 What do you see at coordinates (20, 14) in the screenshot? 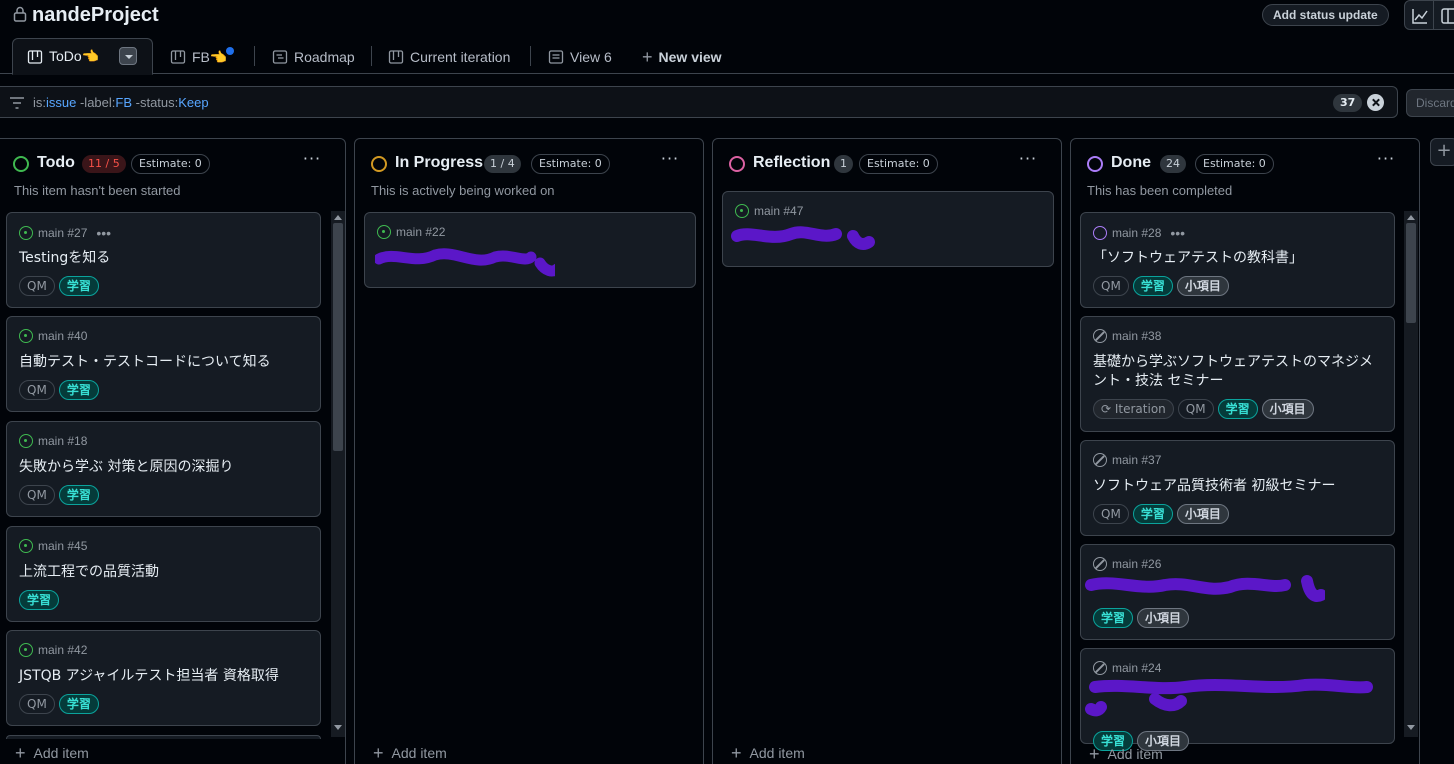
I see `lock-icon` at bounding box center [20, 14].